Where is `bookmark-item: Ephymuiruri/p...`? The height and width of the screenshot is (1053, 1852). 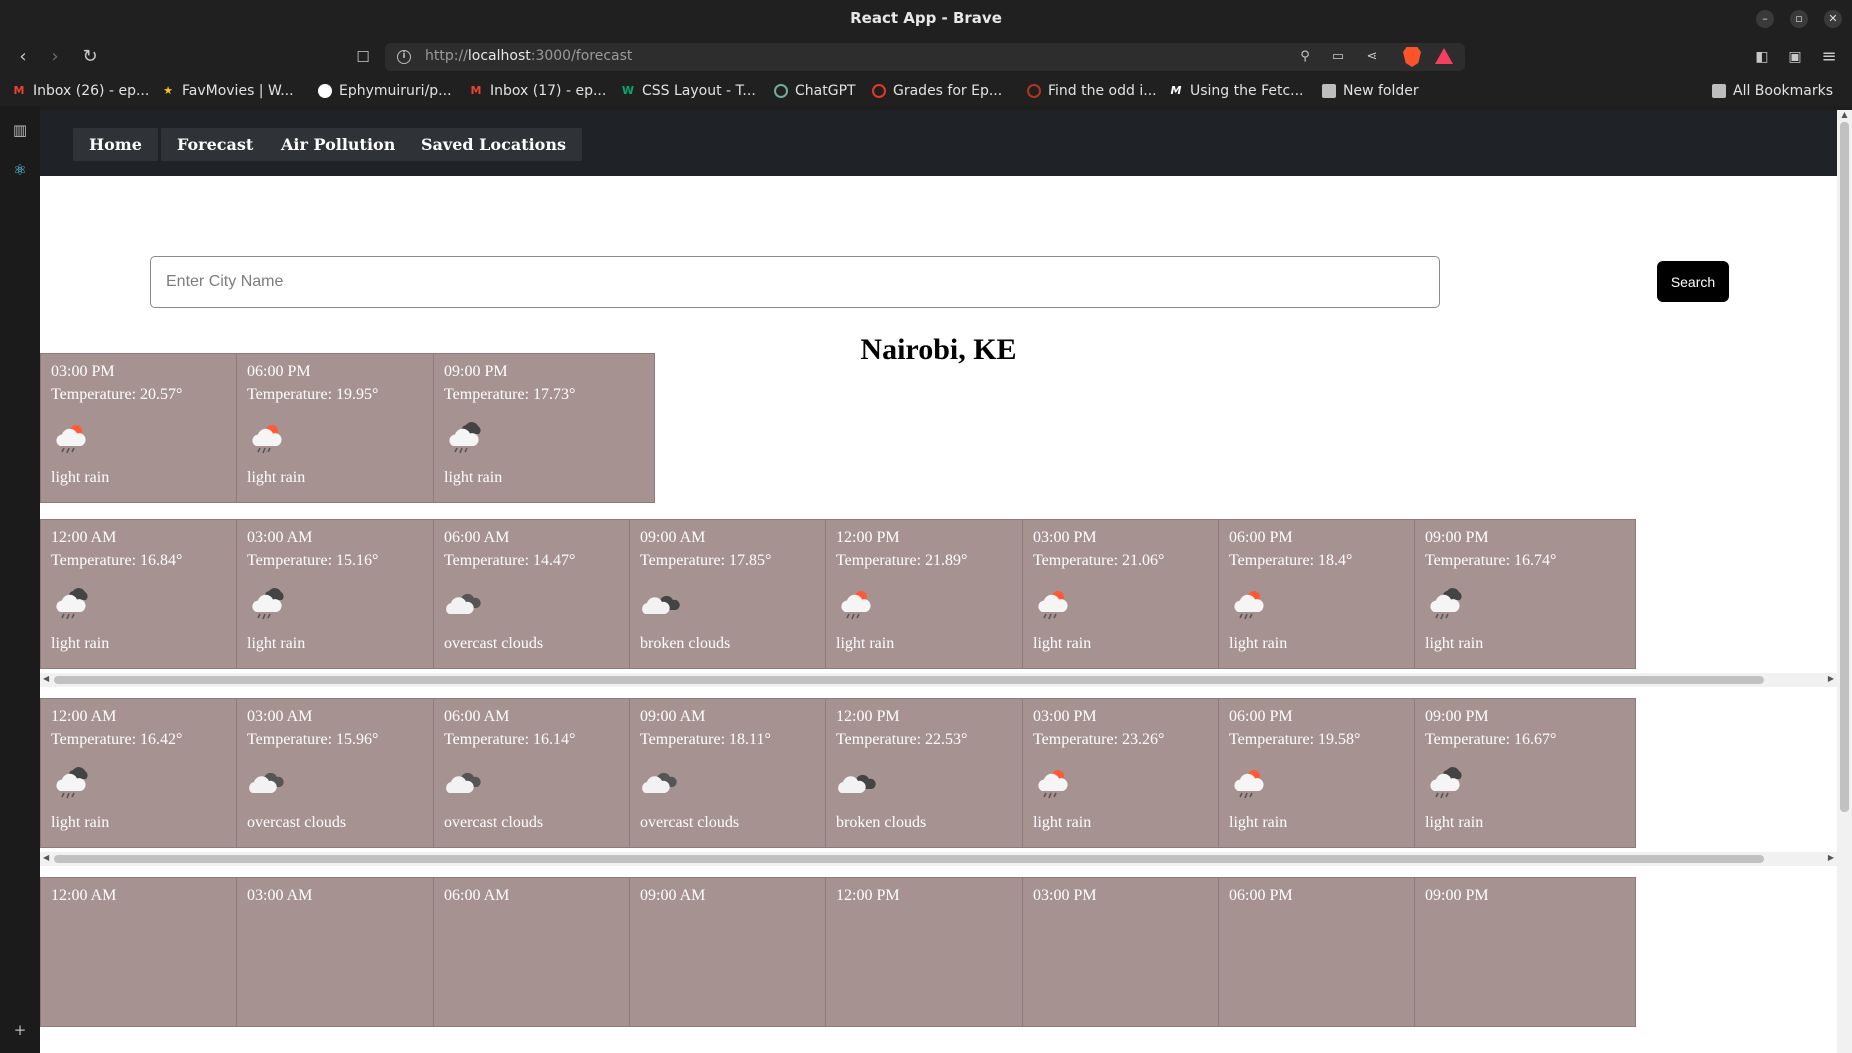 bookmark-item: Ephymuiruri/p... is located at coordinates (385, 91).